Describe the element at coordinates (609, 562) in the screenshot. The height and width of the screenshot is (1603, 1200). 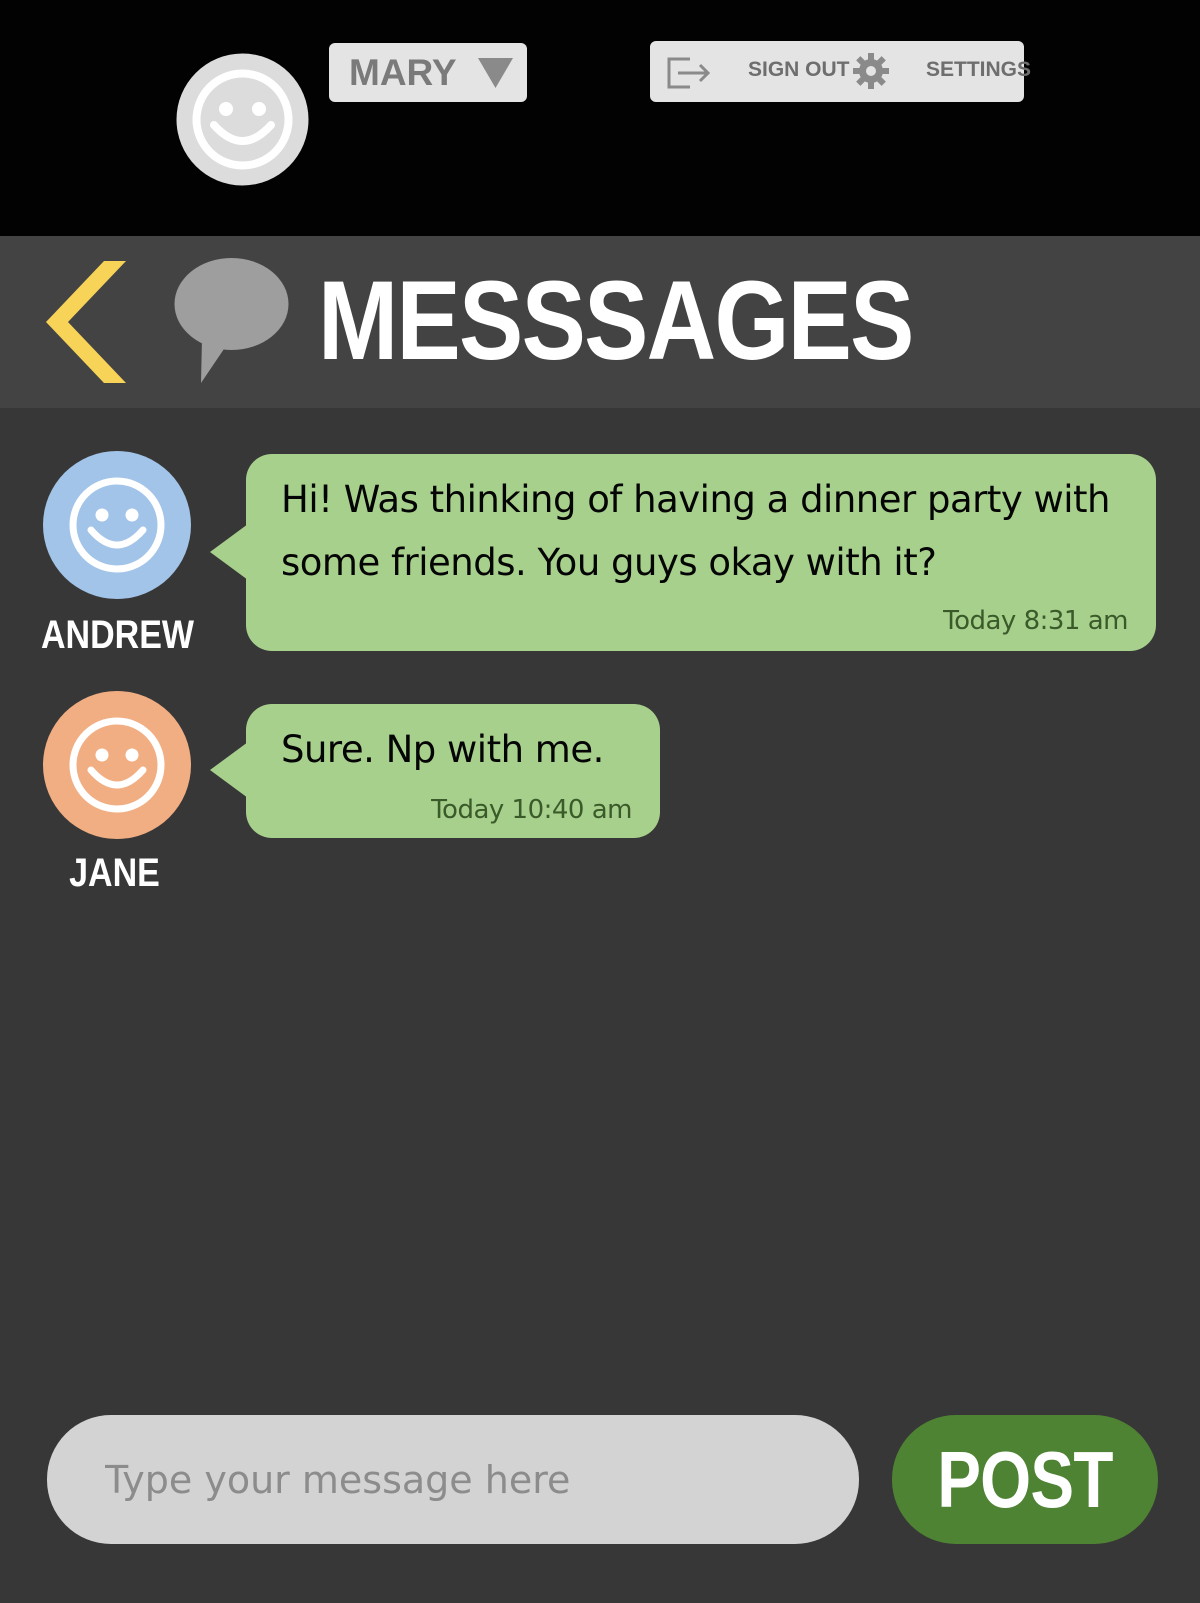
I see `message-text-line: some friends. You guys okay with it?` at that location.